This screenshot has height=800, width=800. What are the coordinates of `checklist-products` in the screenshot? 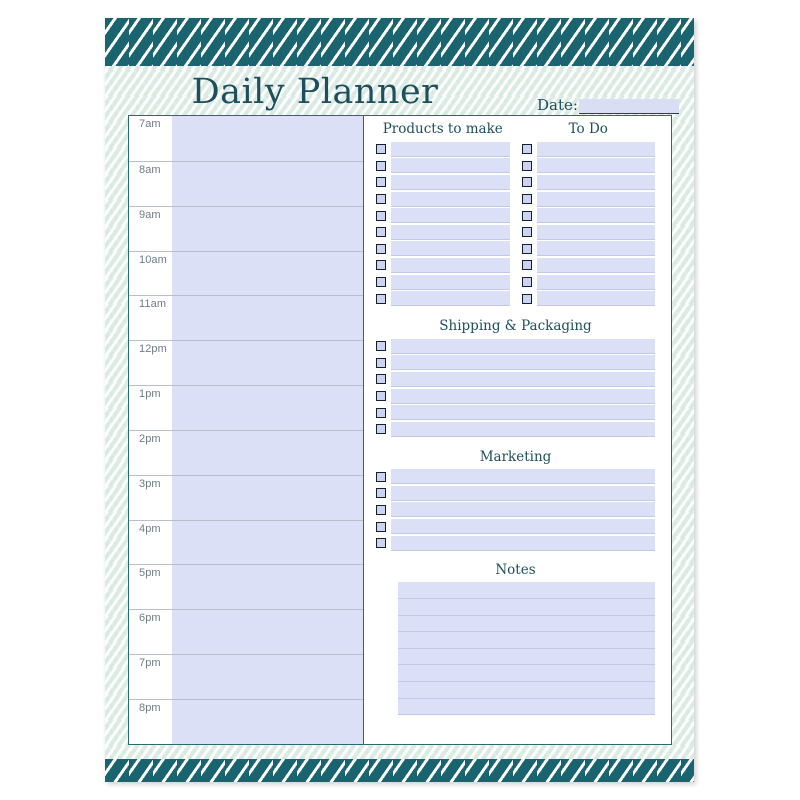 It's located at (443, 224).